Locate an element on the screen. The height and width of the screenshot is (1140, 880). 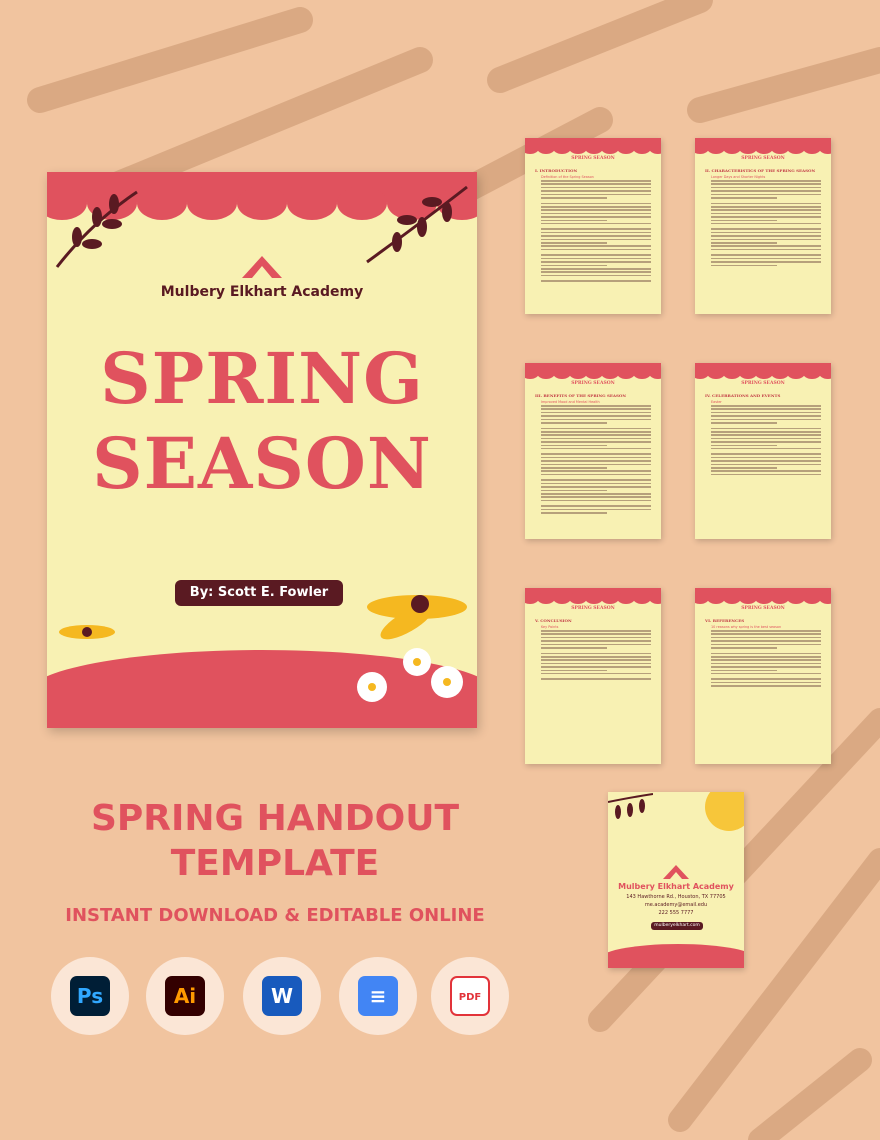
section-heading: VI. REFERENCES is located at coordinates (725, 620).